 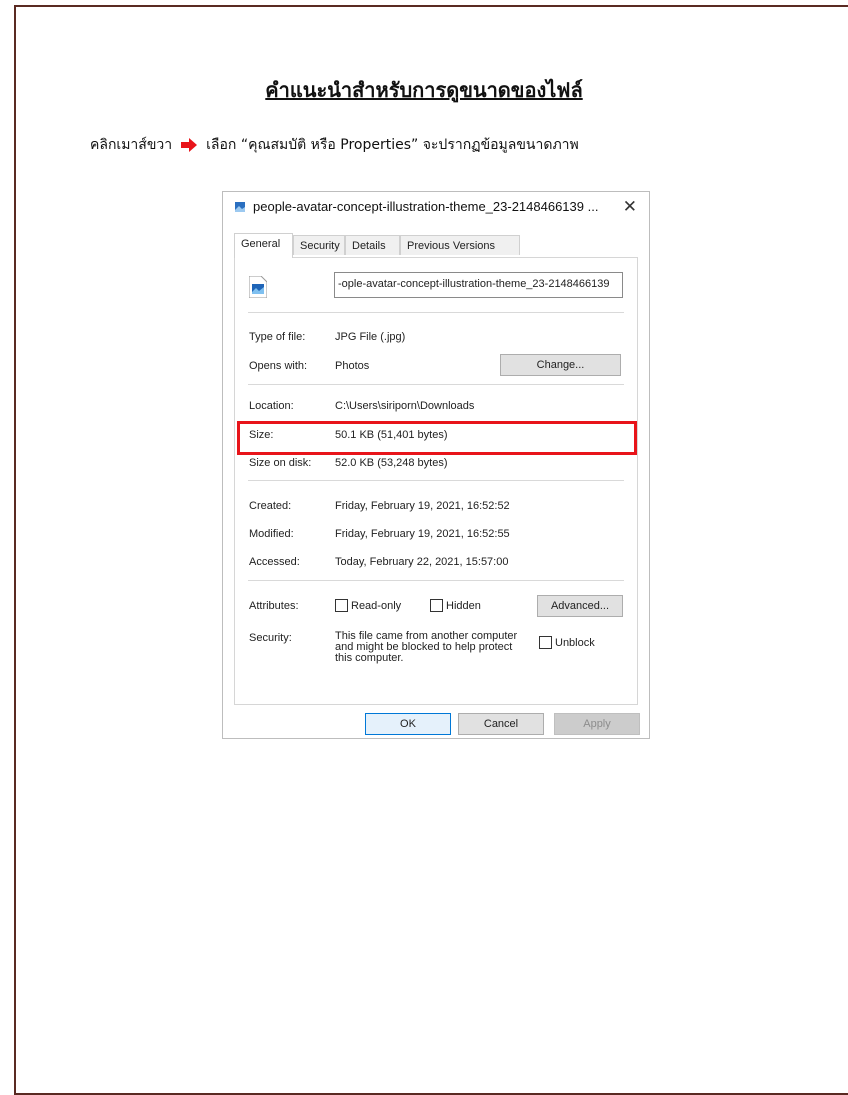 What do you see at coordinates (630, 207) in the screenshot?
I see `close-icon: ✕` at bounding box center [630, 207].